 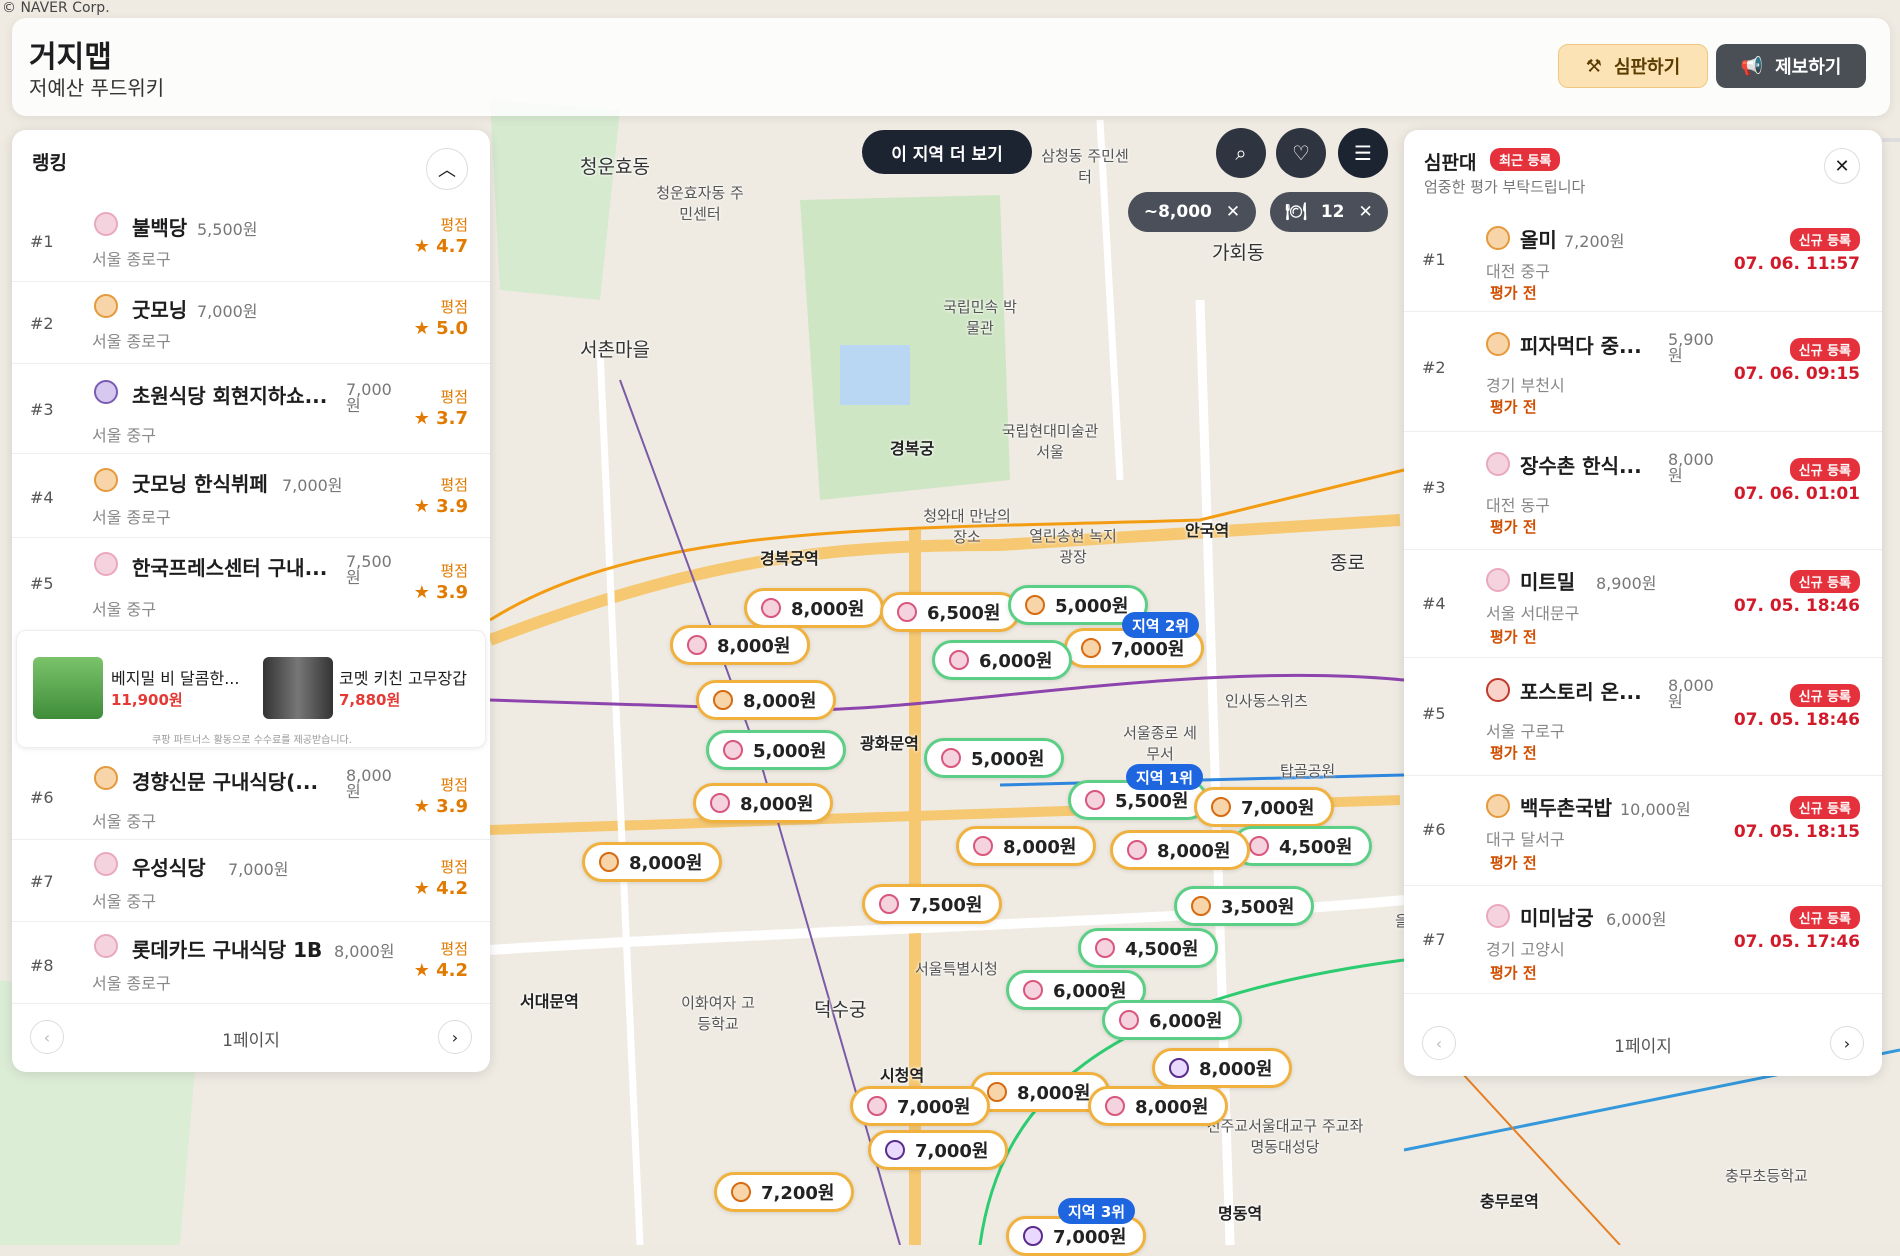 What do you see at coordinates (251, 582) in the screenshot?
I see `ranking-item: #5 한국프레스센터 구내... 7,500원 서울 중구 평점 ★ 3.9` at bounding box center [251, 582].